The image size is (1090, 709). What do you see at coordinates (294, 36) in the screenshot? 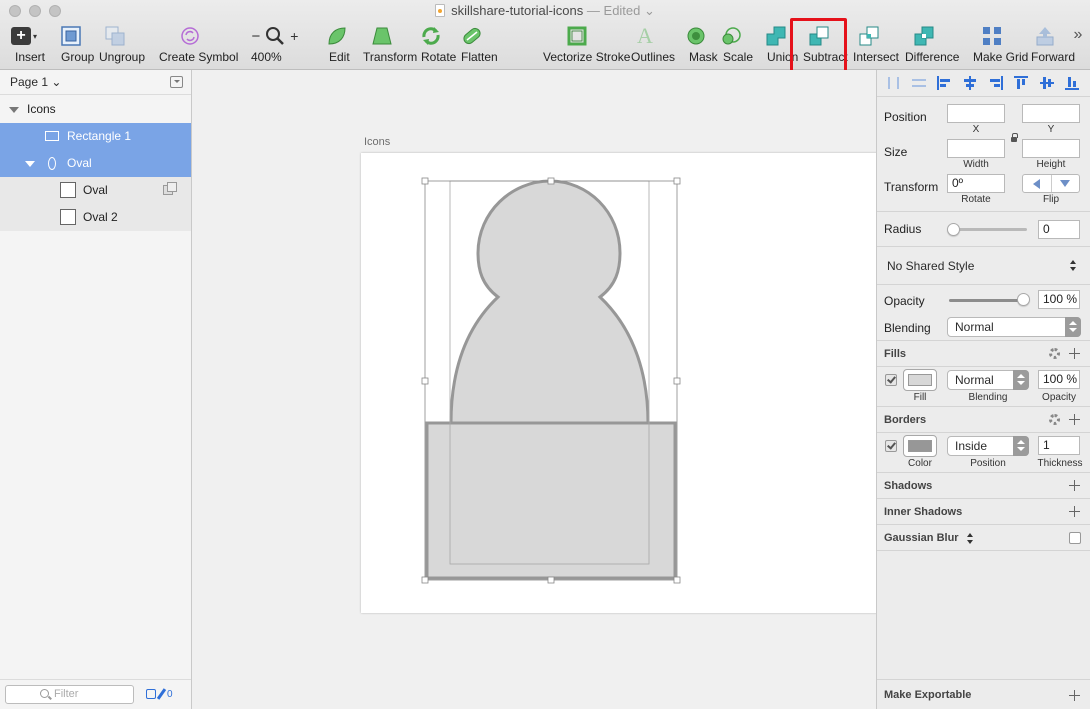
I see `zoom-in-button: +` at bounding box center [294, 36].